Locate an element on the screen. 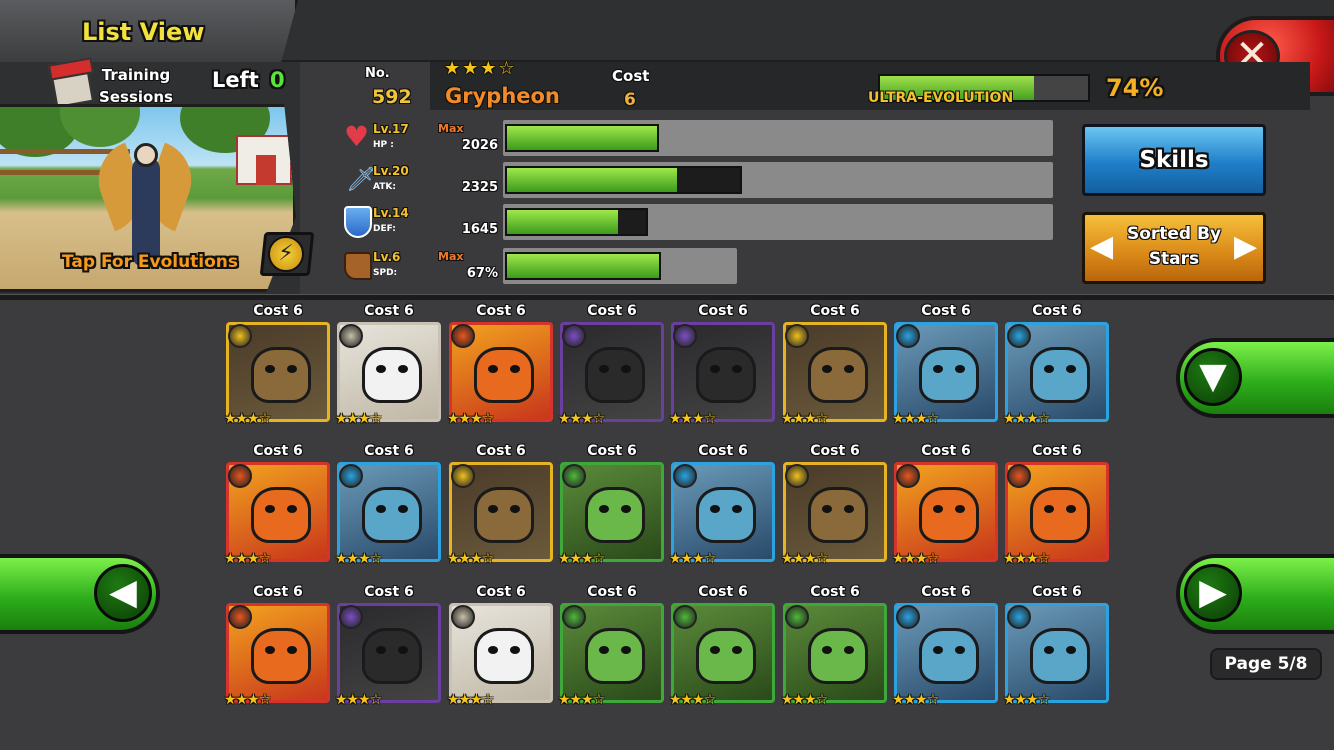 The height and width of the screenshot is (750, 1334). page-indicator: Page 5/8 is located at coordinates (1266, 664).